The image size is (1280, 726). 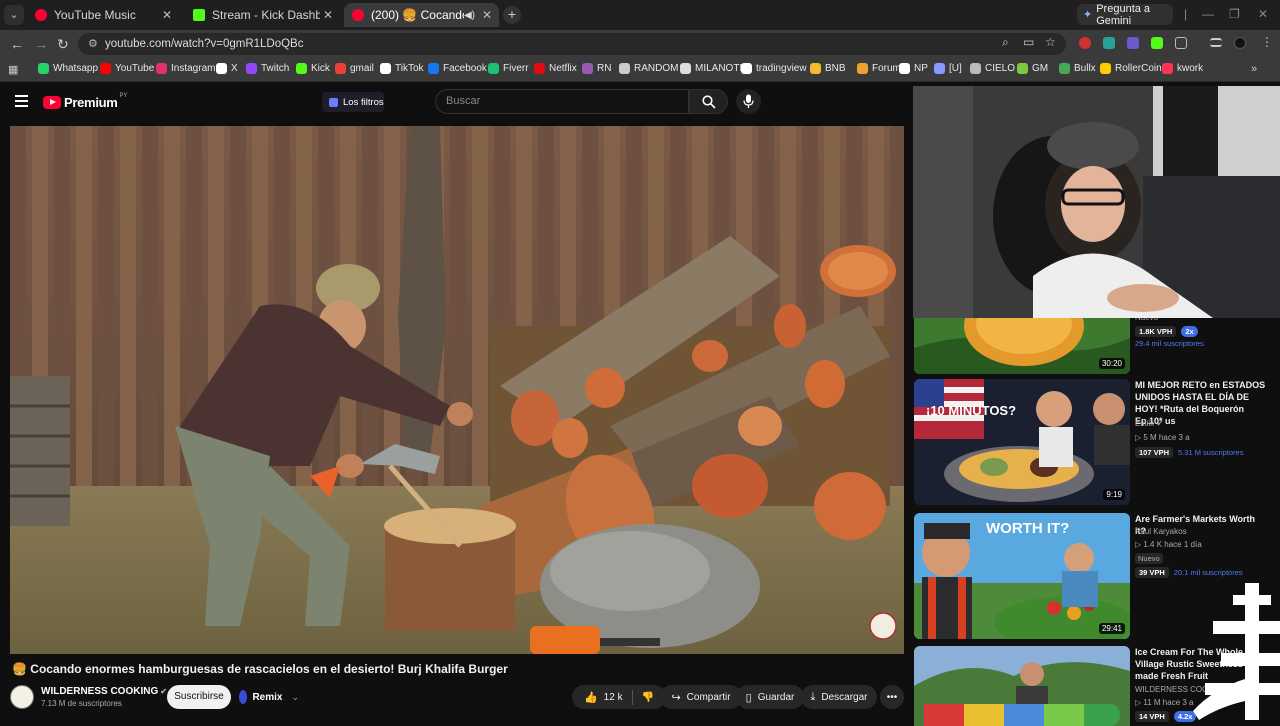 I want to click on bookmark-bullx: Bullx, so click(x=1077, y=68).